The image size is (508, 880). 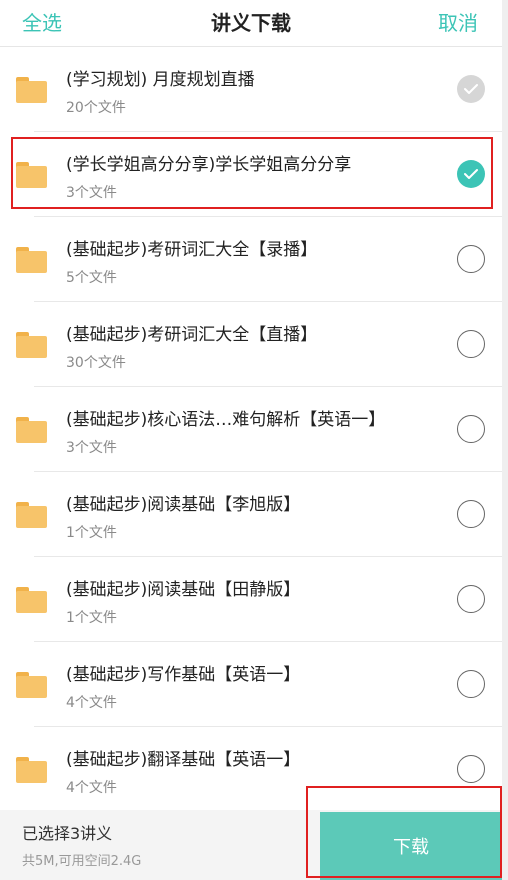 What do you see at coordinates (91, 448) in the screenshot?
I see `item-file-count: 3个文件` at bounding box center [91, 448].